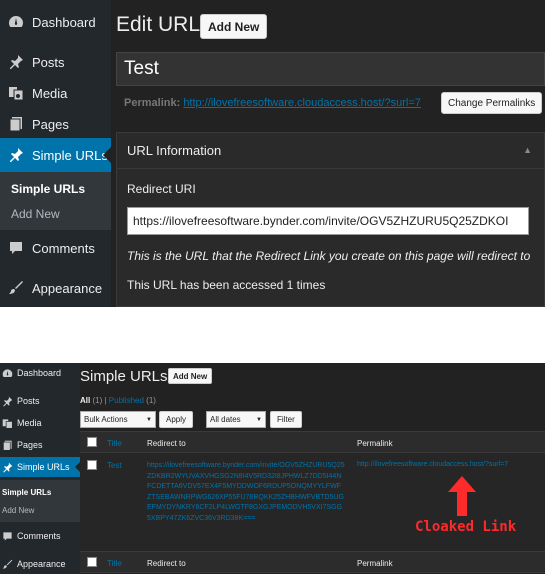  Describe the element at coordinates (330, 69) in the screenshot. I see `post-title-input: Test` at that location.